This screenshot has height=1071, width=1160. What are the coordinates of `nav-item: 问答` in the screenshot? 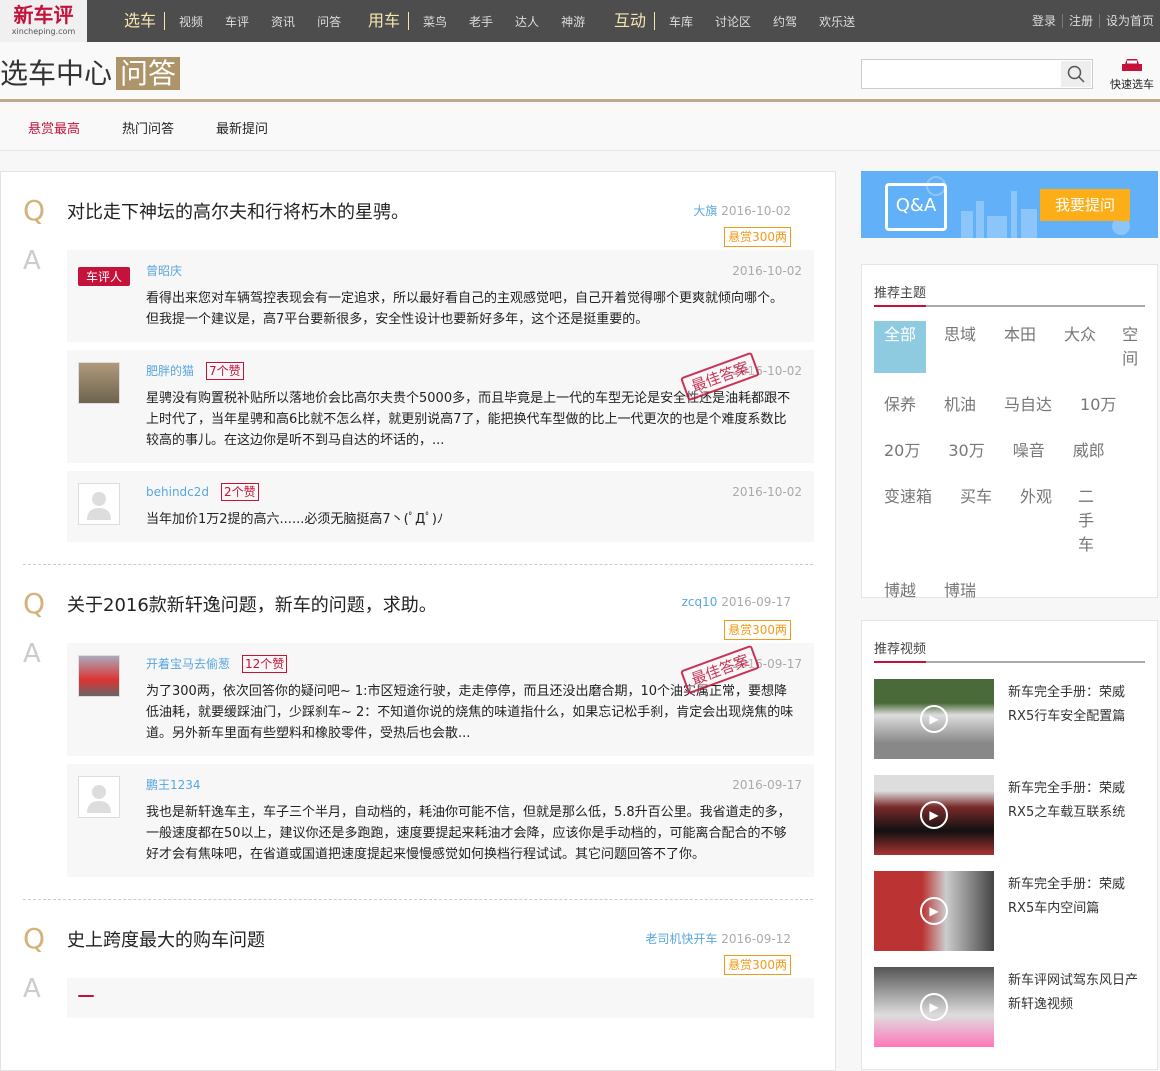 It's located at (329, 21).